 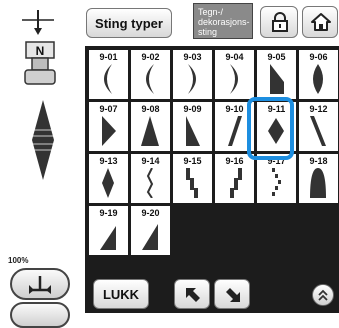 I want to click on stitch-cell: 9-18, so click(x=318, y=178).